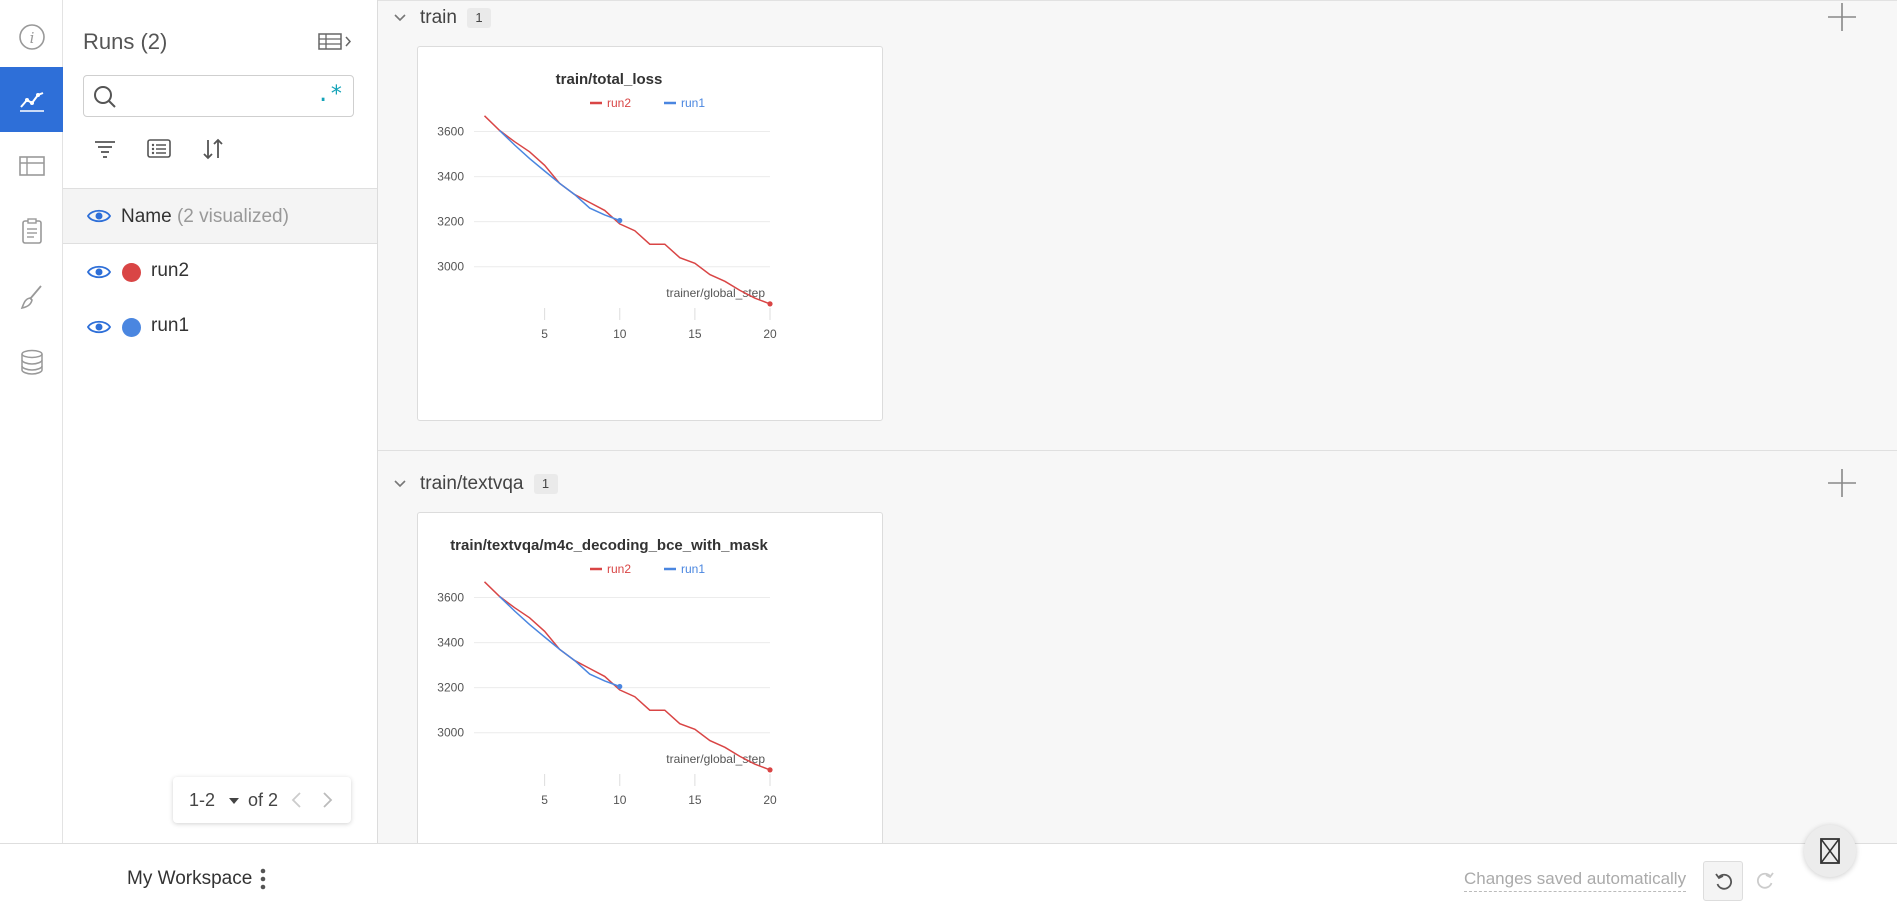 The image size is (1897, 910). What do you see at coordinates (170, 326) in the screenshot?
I see `run-name: run1` at bounding box center [170, 326].